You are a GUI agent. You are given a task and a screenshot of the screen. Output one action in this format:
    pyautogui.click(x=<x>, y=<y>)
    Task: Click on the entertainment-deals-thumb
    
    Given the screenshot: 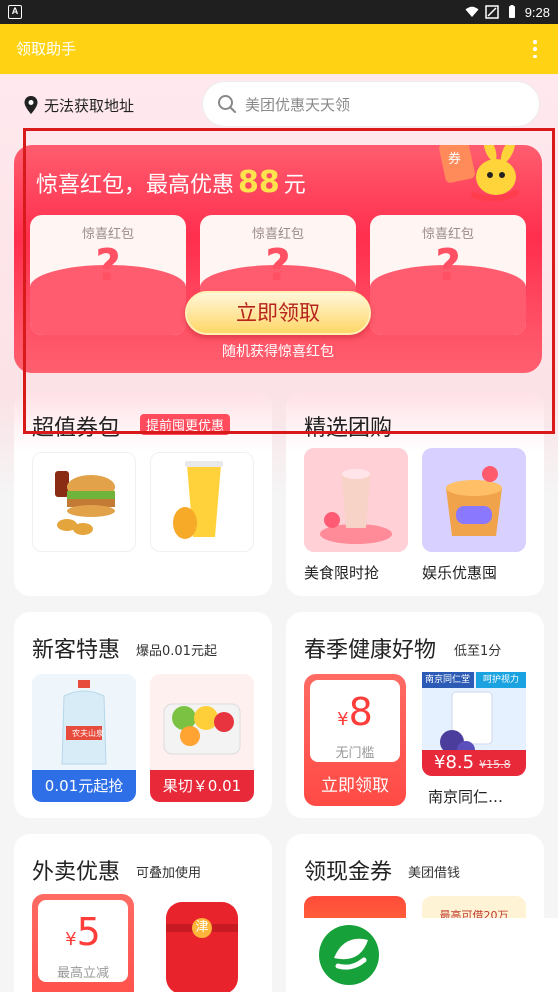 What is the action you would take?
    pyautogui.click(x=474, y=500)
    